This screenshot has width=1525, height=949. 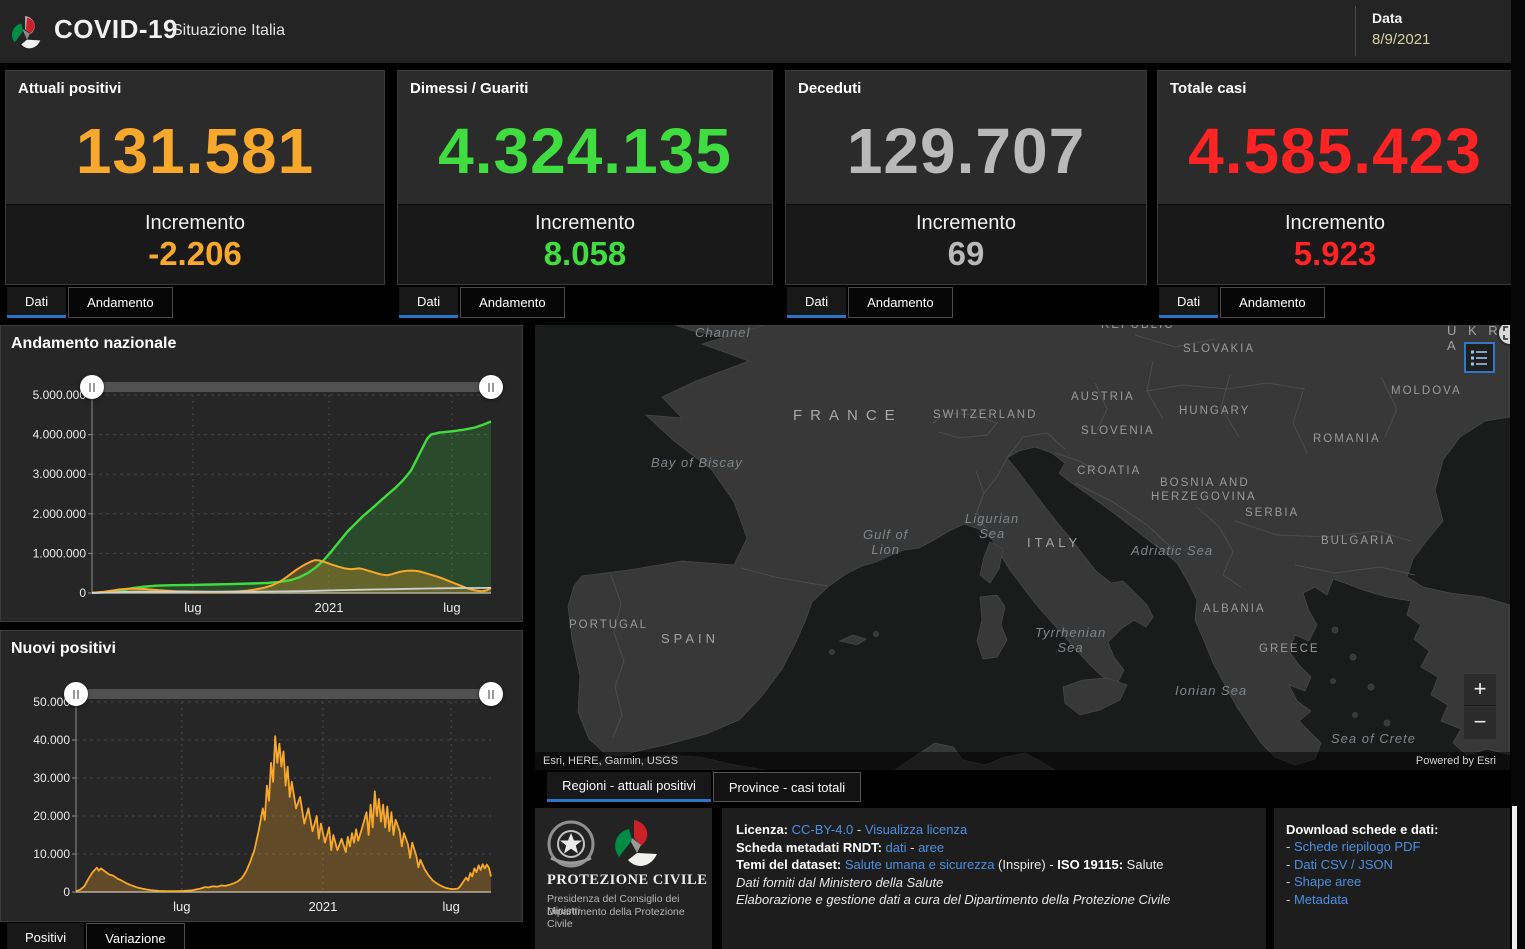 What do you see at coordinates (994, 830) in the screenshot?
I see `license-line: Licenza: CC-BY-4.0 - Visualizza licenza` at bounding box center [994, 830].